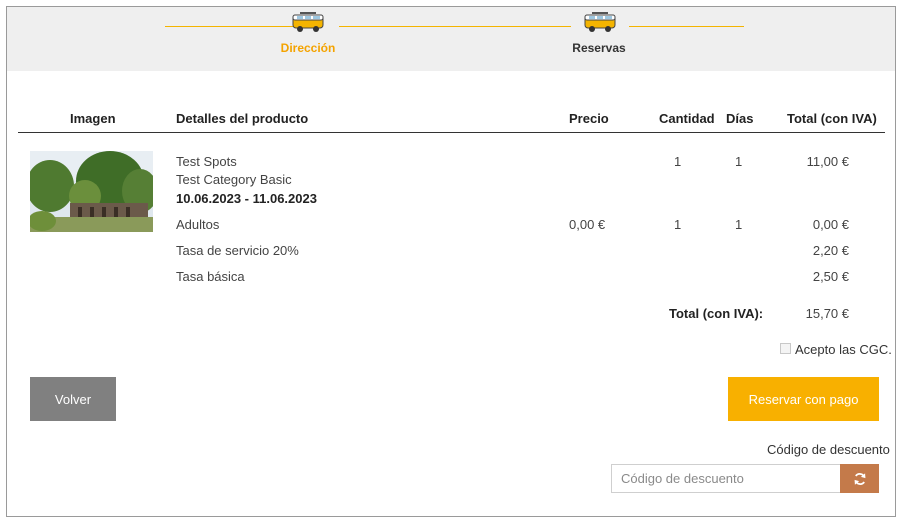 The width and height of the screenshot is (900, 521). What do you see at coordinates (589, 118) in the screenshot?
I see `header-price: Precio` at bounding box center [589, 118].